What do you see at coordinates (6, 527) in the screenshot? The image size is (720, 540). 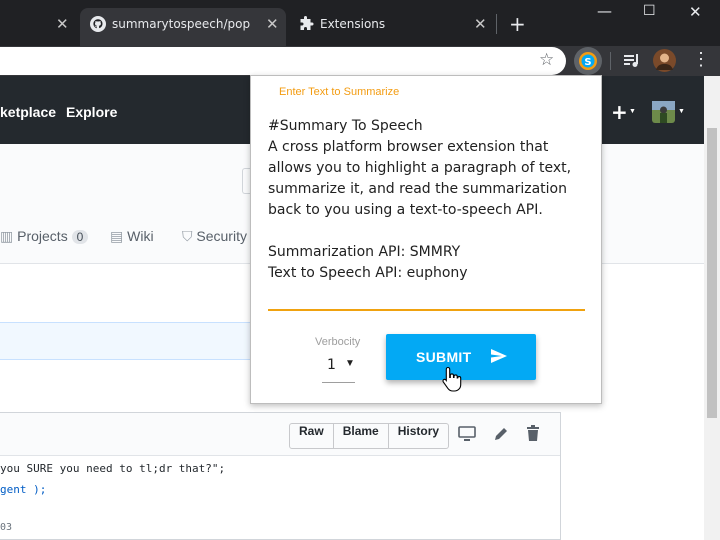 I see `code-line: 03` at bounding box center [6, 527].